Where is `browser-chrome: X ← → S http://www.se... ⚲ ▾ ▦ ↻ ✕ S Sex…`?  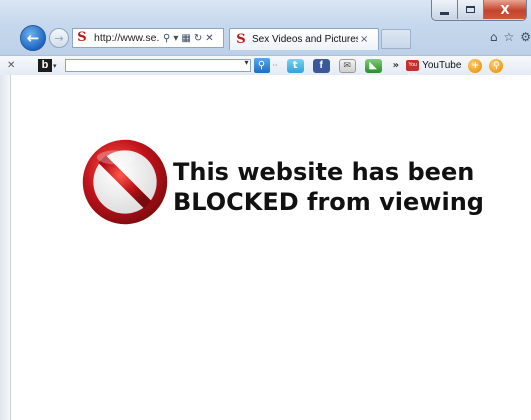 browser-chrome: X ← → S http://www.se... ⚲ ▾ ▦ ↻ ✕ S Sex… is located at coordinates (265, 27).